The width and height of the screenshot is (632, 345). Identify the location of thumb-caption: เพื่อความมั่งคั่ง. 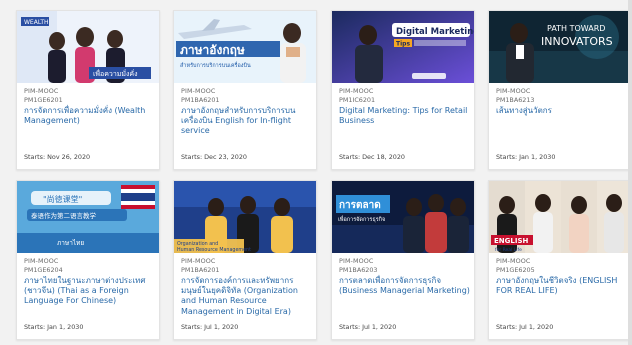
(115, 73).